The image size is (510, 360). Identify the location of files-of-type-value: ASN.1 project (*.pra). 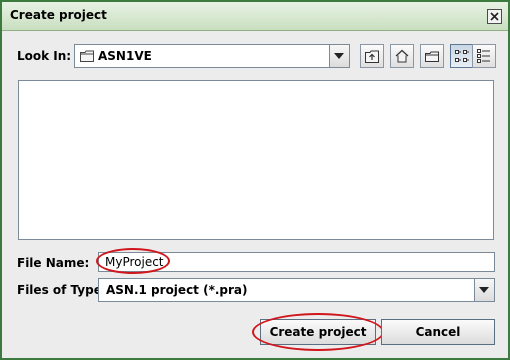
(177, 290).